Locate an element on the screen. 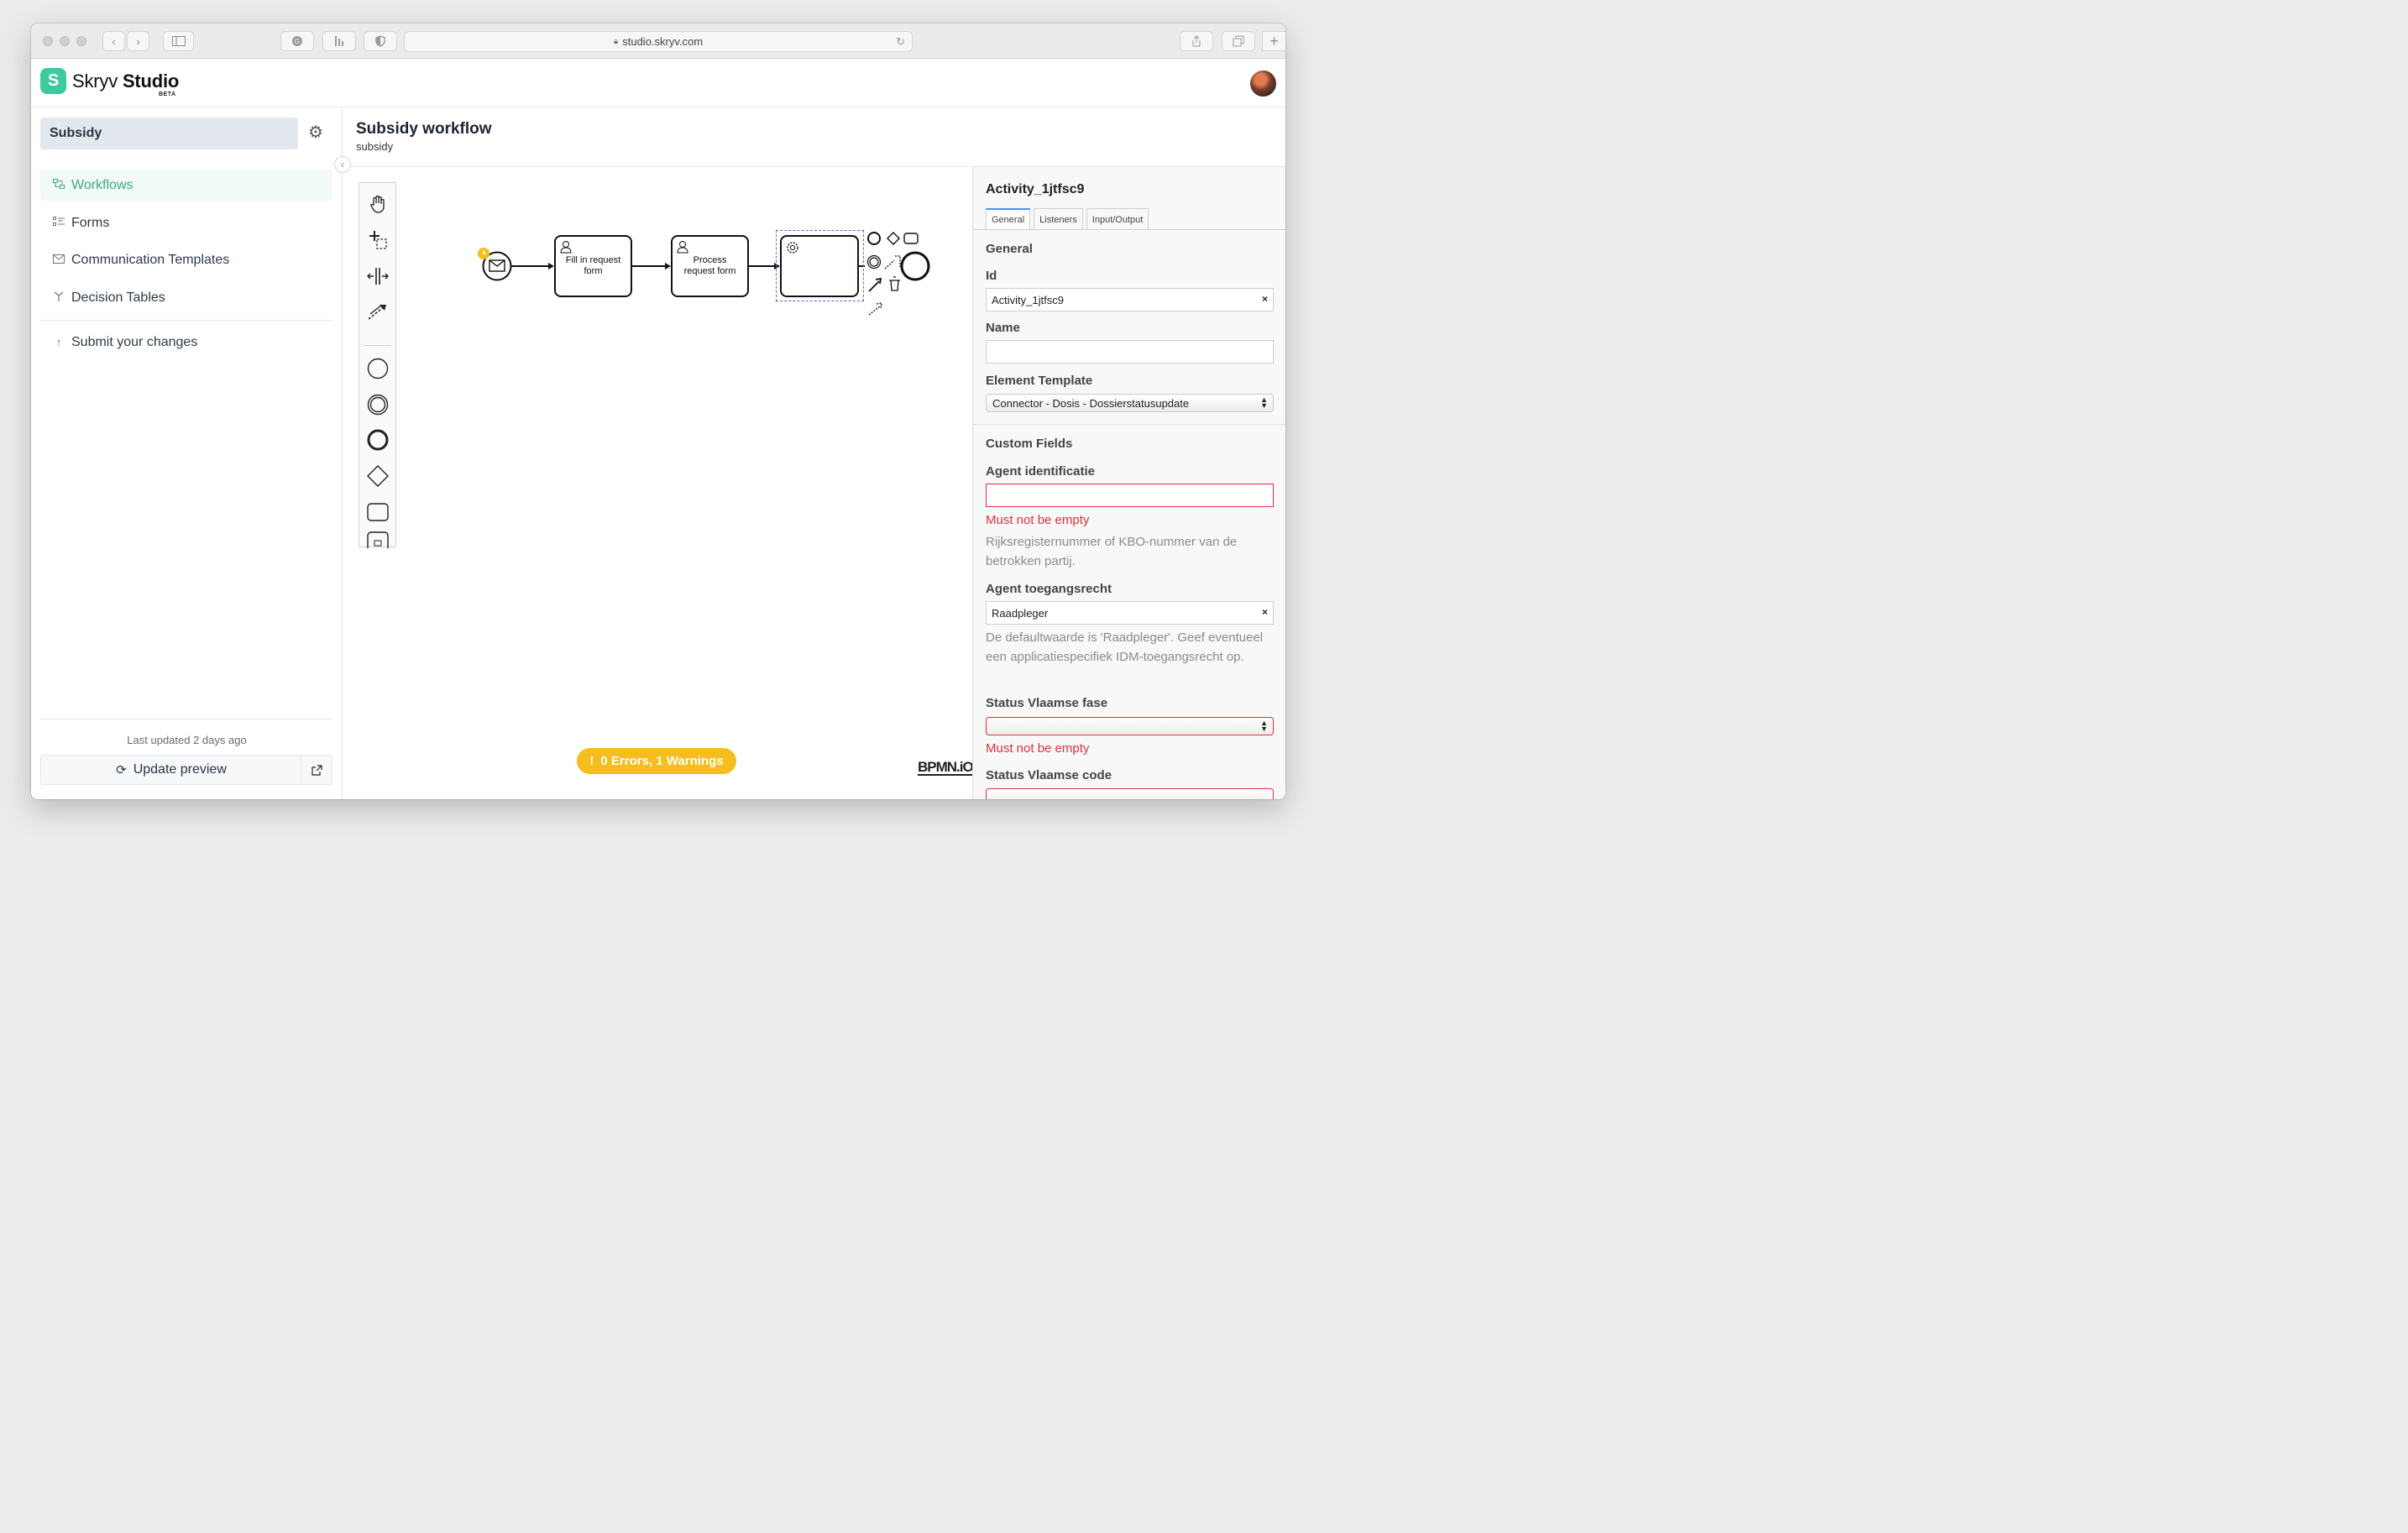 This screenshot has width=2408, height=1533. chevron-left-icon: ‹ is located at coordinates (342, 165).